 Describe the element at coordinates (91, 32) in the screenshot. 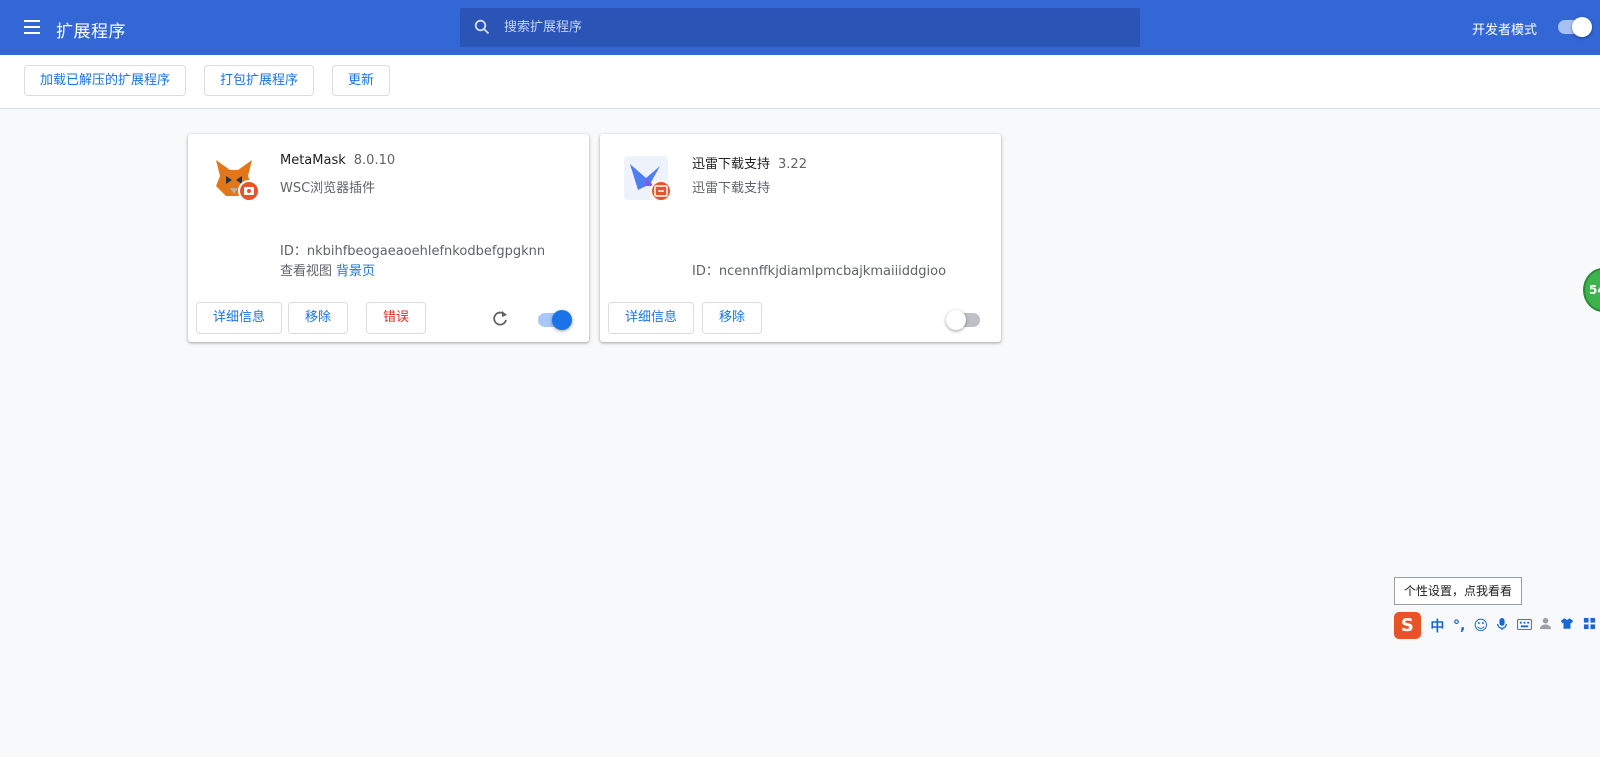

I see `page-title: 扩展程序` at that location.